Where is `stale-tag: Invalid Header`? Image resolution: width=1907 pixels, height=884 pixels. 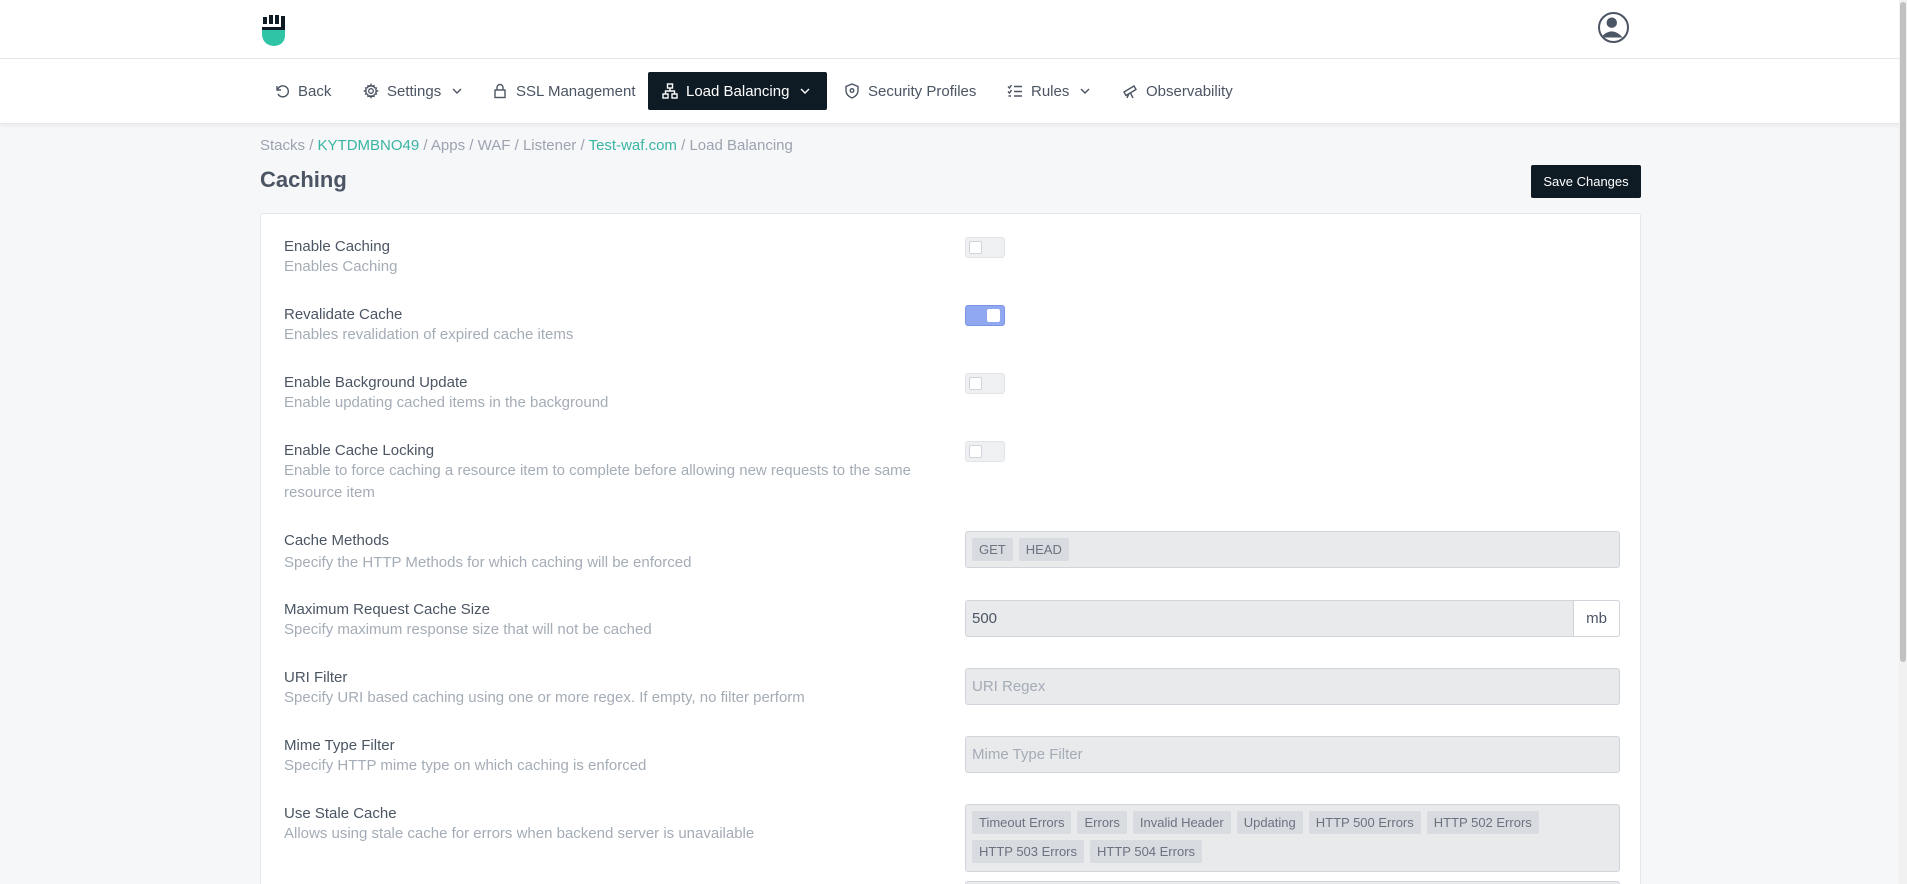
stale-tag: Invalid Header is located at coordinates (1181, 822).